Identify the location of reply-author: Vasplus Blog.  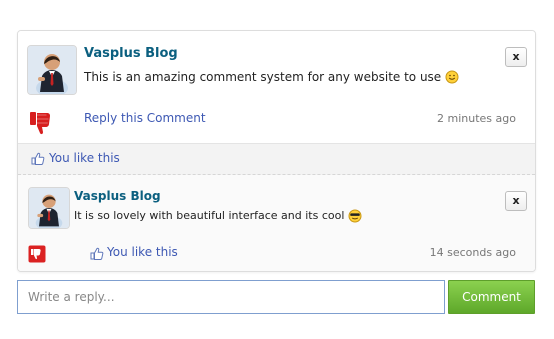
(117, 196).